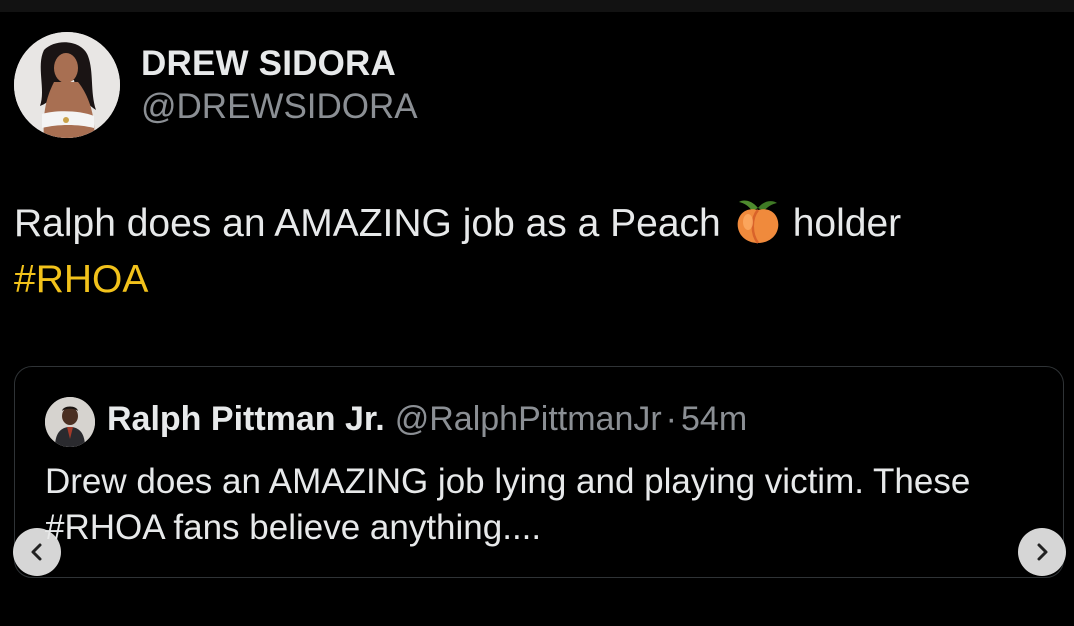  I want to click on top-strip, so click(537, 6).